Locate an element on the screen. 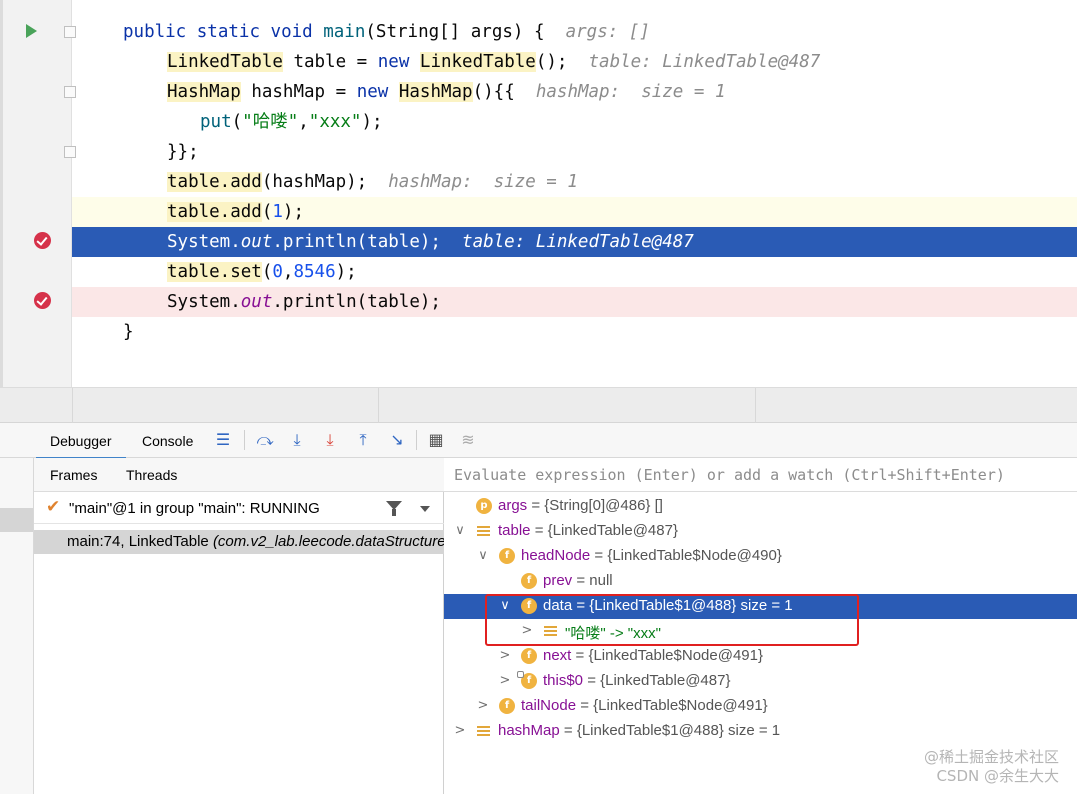 The height and width of the screenshot is (794, 1077). code-line: table.add(hashMap); hashMap: size = 1 is located at coordinates (574, 182).